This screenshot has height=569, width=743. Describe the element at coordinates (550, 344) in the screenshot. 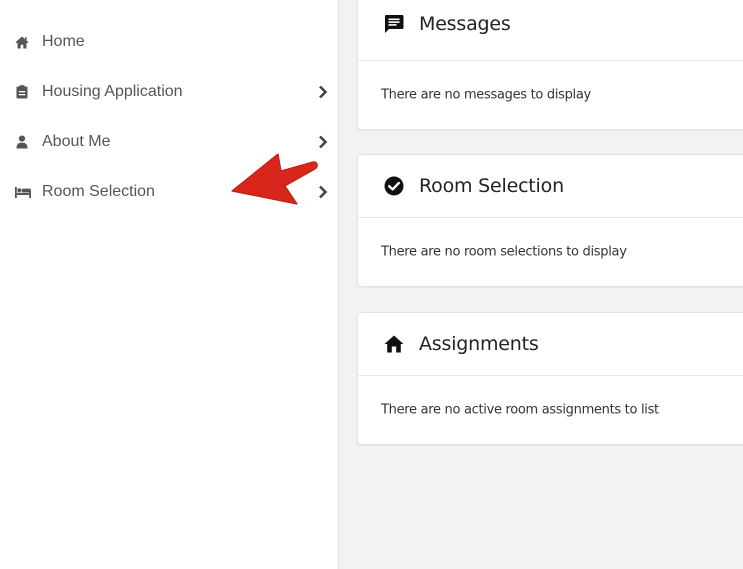

I see `card-header: Assignments` at that location.